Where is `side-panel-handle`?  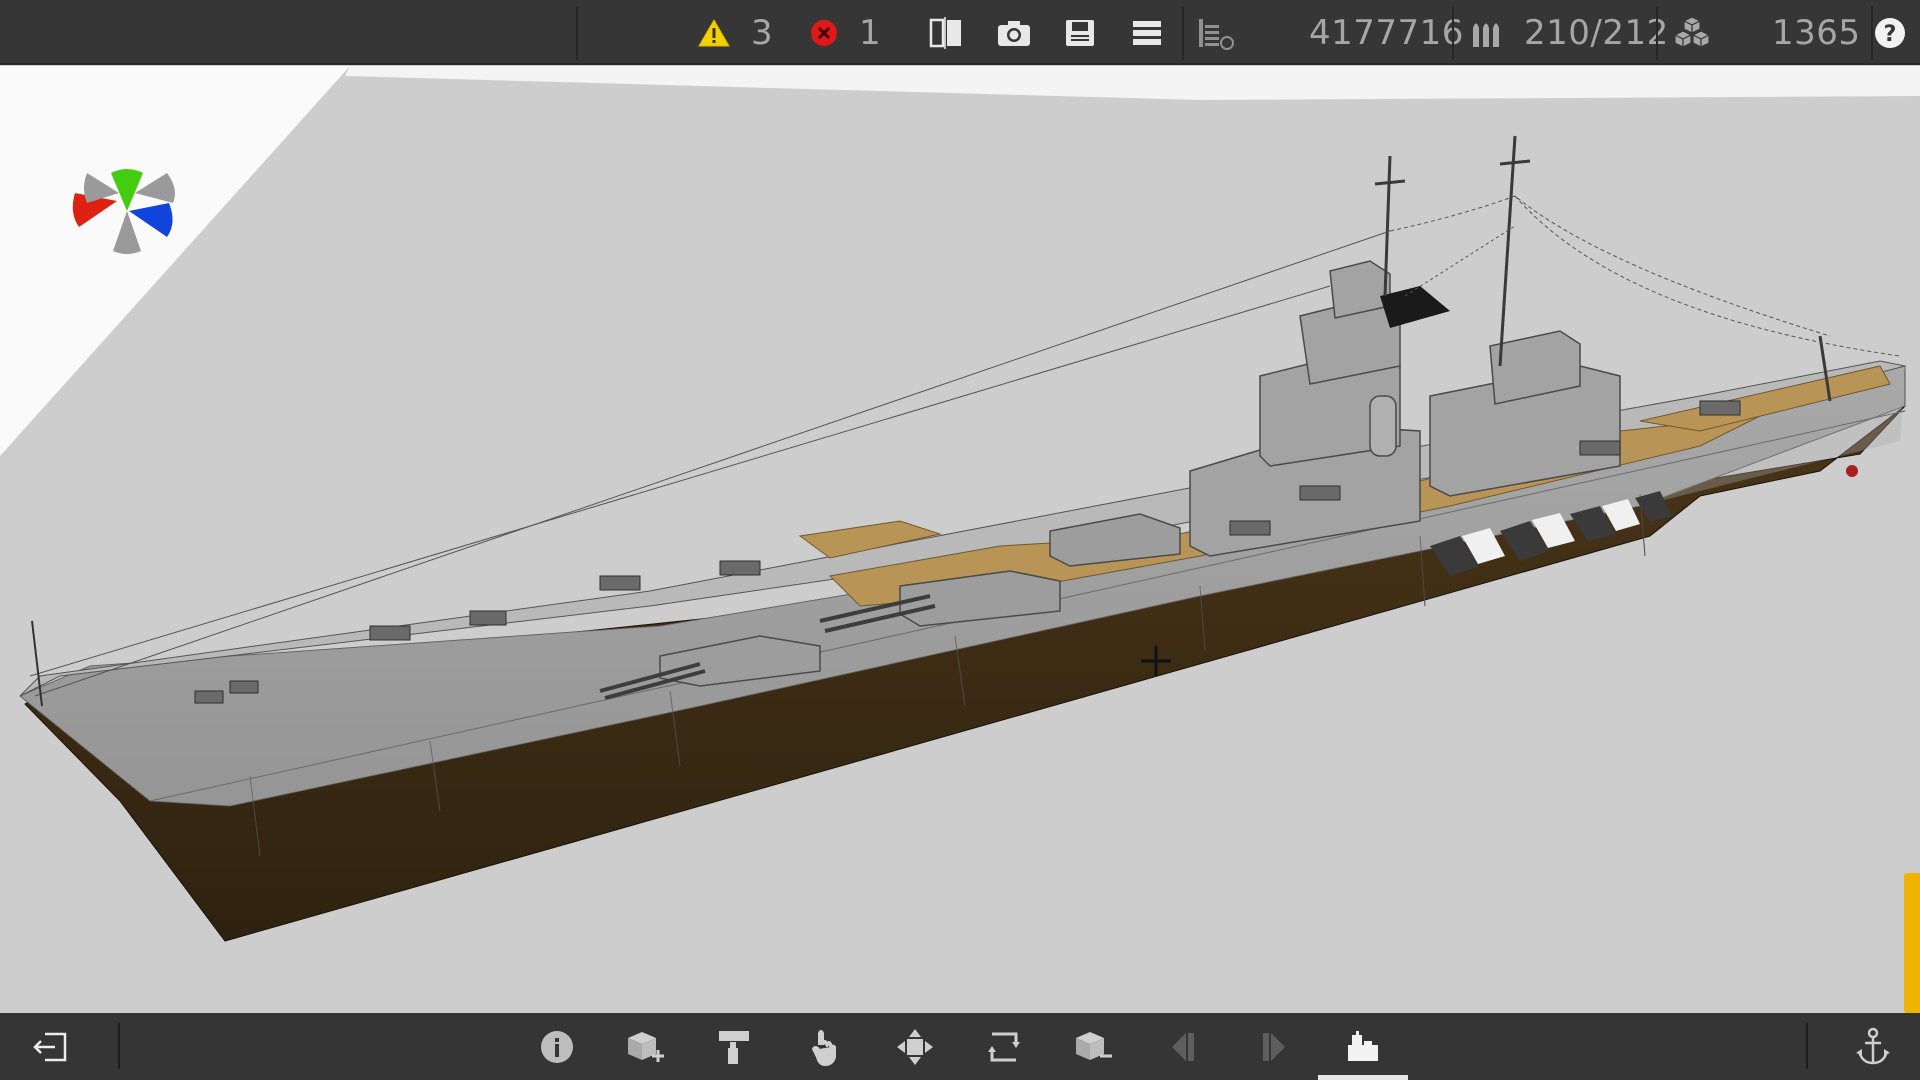 side-panel-handle is located at coordinates (1912, 943).